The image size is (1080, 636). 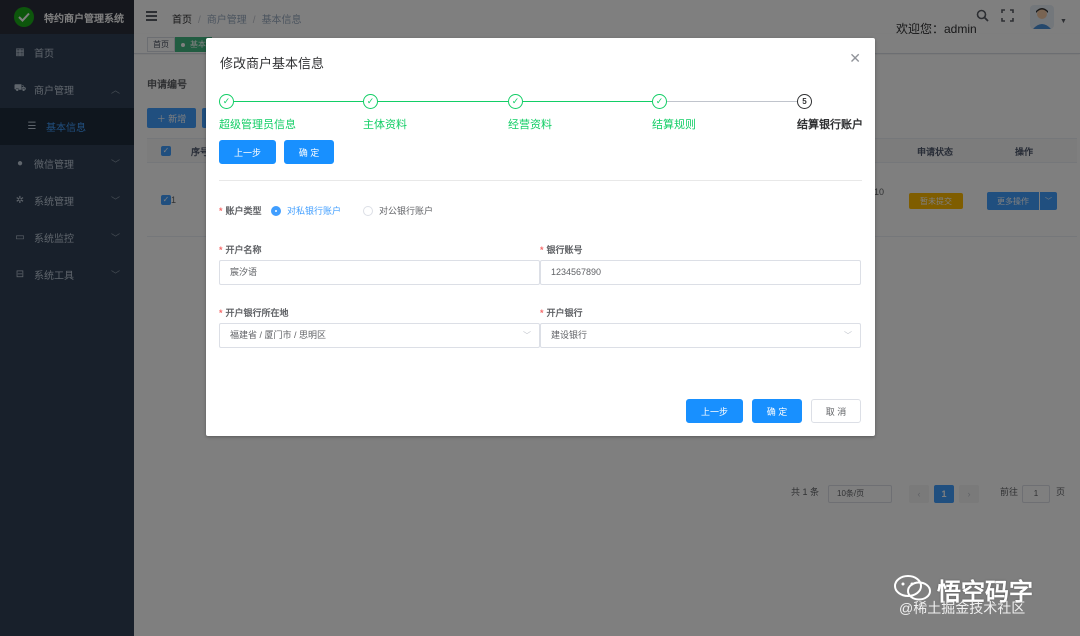 What do you see at coordinates (247, 152) in the screenshot?
I see `prev-step-button-top: 上一步` at bounding box center [247, 152].